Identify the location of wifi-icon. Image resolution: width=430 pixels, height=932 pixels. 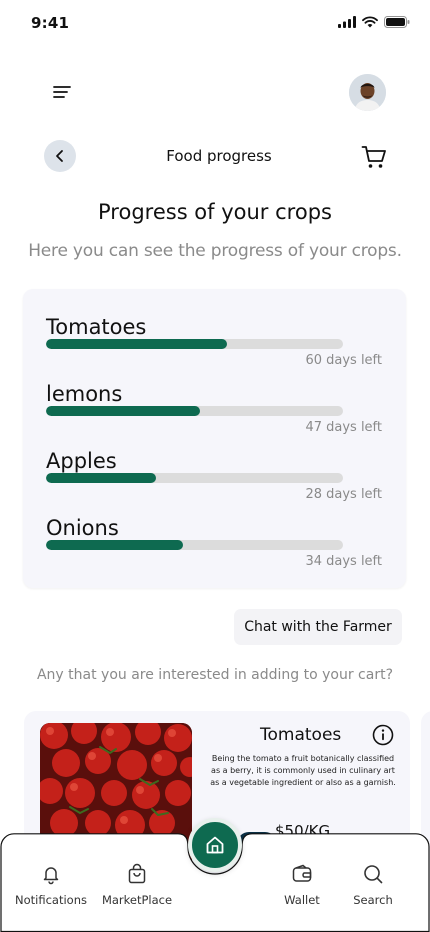
(370, 22).